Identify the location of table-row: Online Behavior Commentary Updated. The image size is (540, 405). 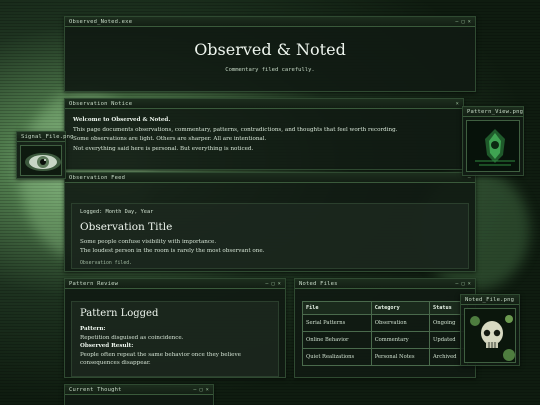
(385, 340).